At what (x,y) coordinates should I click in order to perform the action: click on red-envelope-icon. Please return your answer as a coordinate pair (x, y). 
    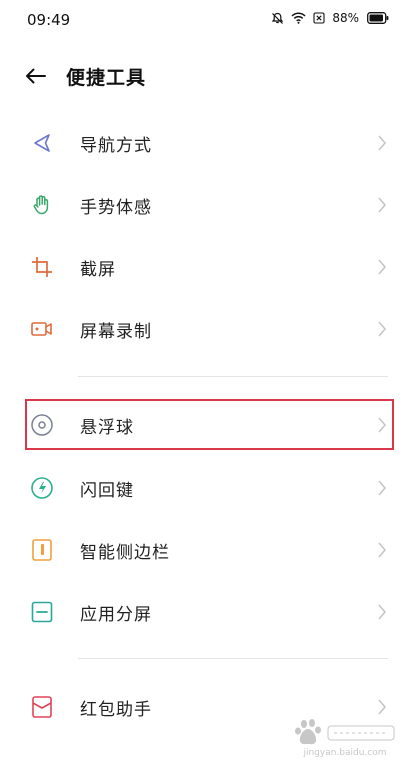
    Looking at the image, I should click on (42, 707).